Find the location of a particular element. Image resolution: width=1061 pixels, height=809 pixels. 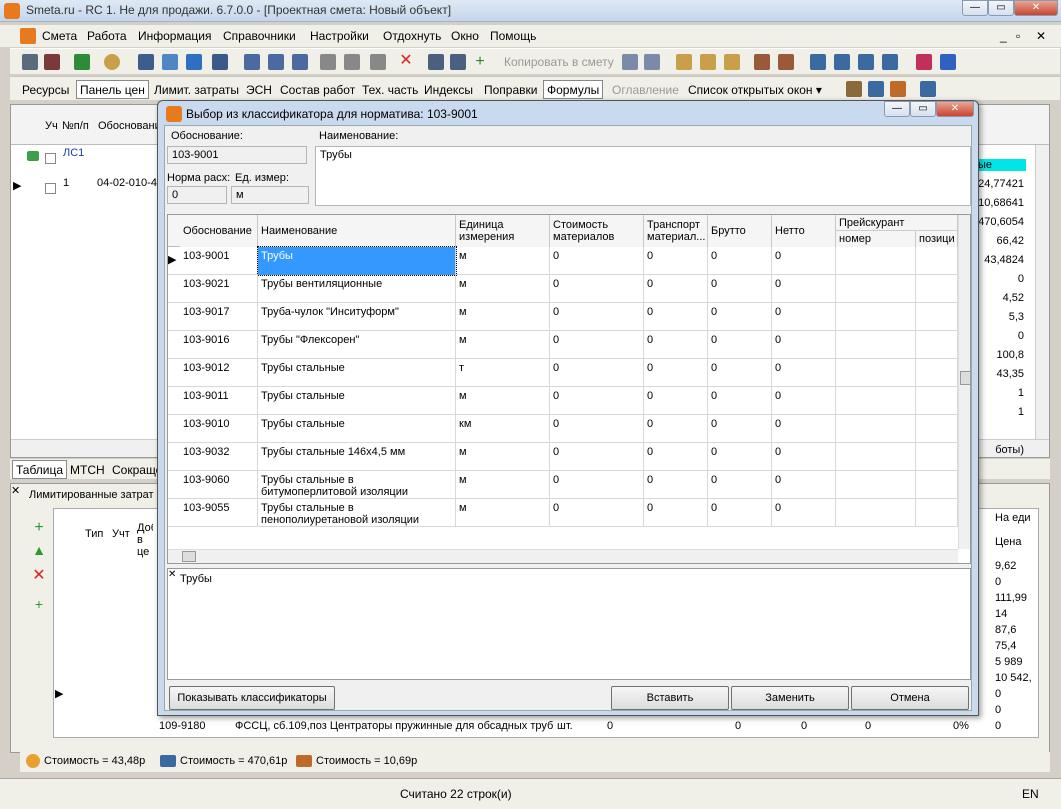

box-icon is located at coordinates (352, 62).